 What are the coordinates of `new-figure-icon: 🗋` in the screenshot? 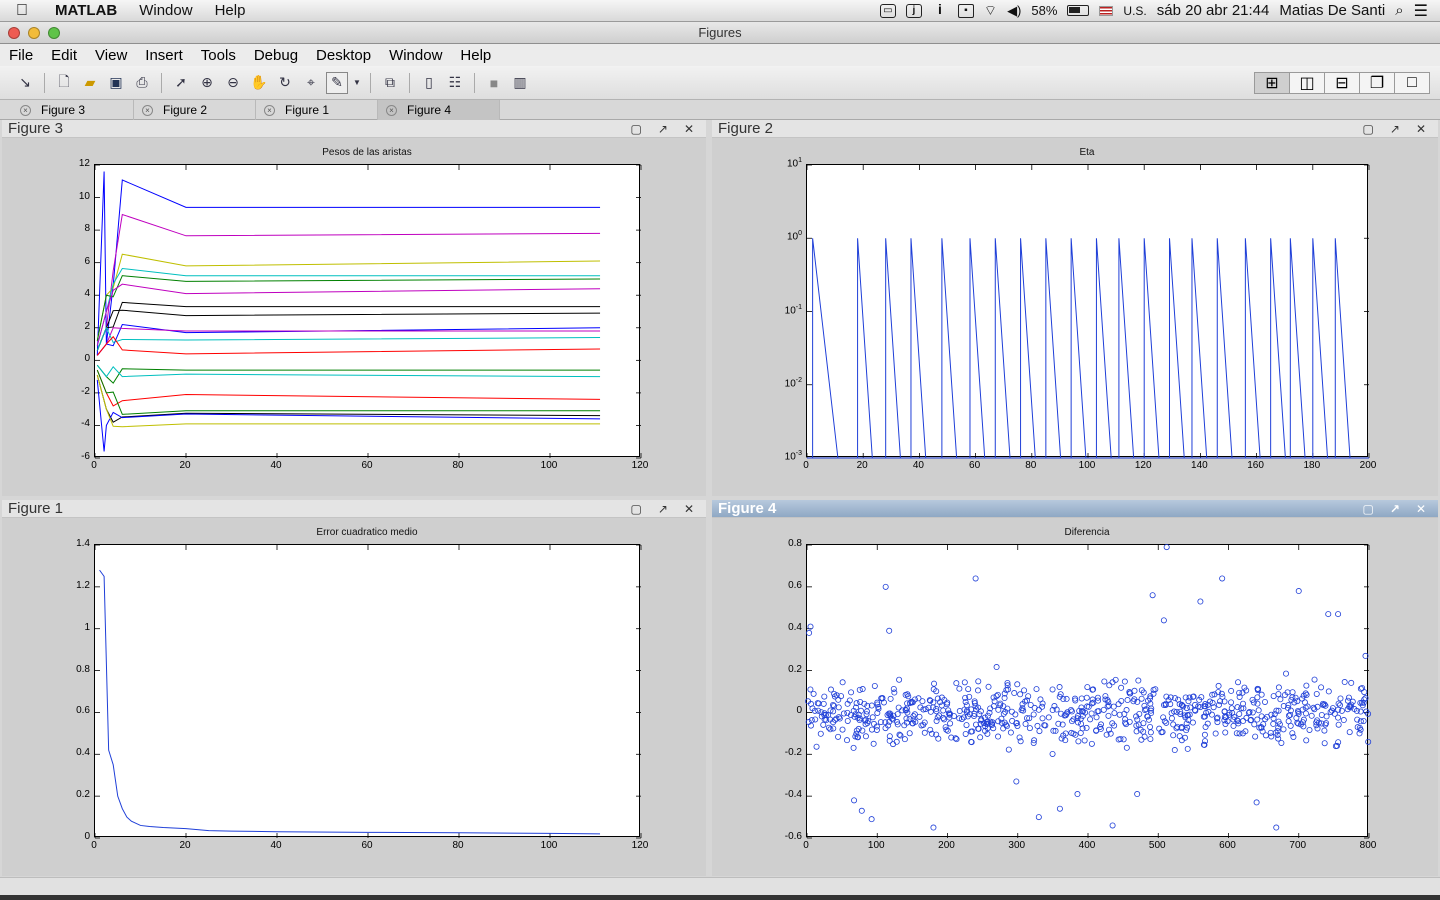 It's located at (64, 83).